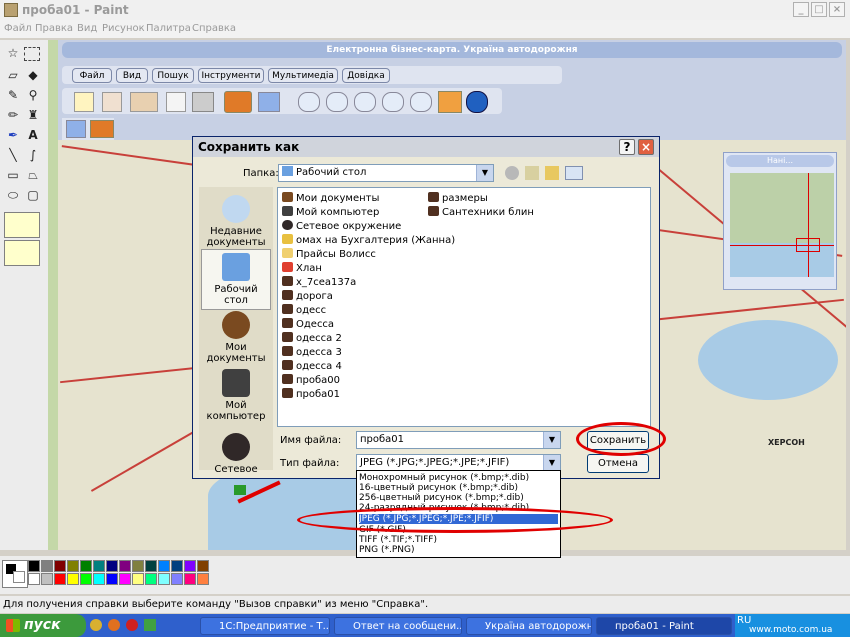 The width and height of the screenshot is (850, 637). What do you see at coordinates (801, 9) in the screenshot?
I see `minimize-button: _` at bounding box center [801, 9].